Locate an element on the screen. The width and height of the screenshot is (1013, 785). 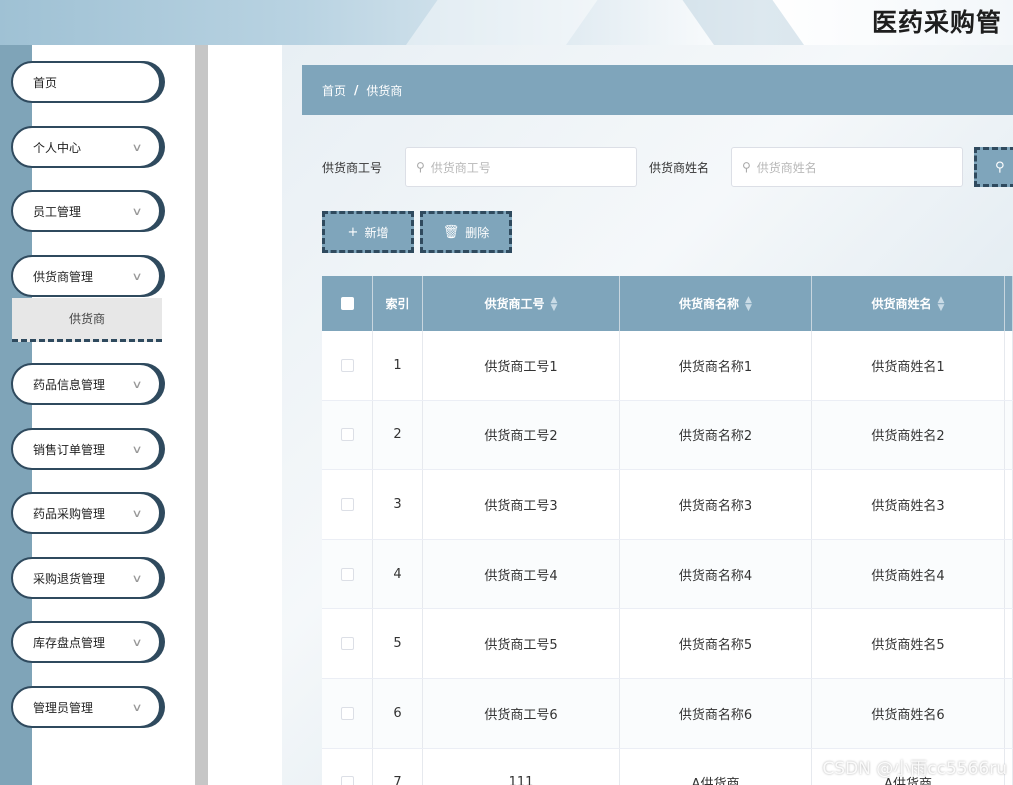
search-label-supplier-id: 供货商工号 is located at coordinates (352, 168).